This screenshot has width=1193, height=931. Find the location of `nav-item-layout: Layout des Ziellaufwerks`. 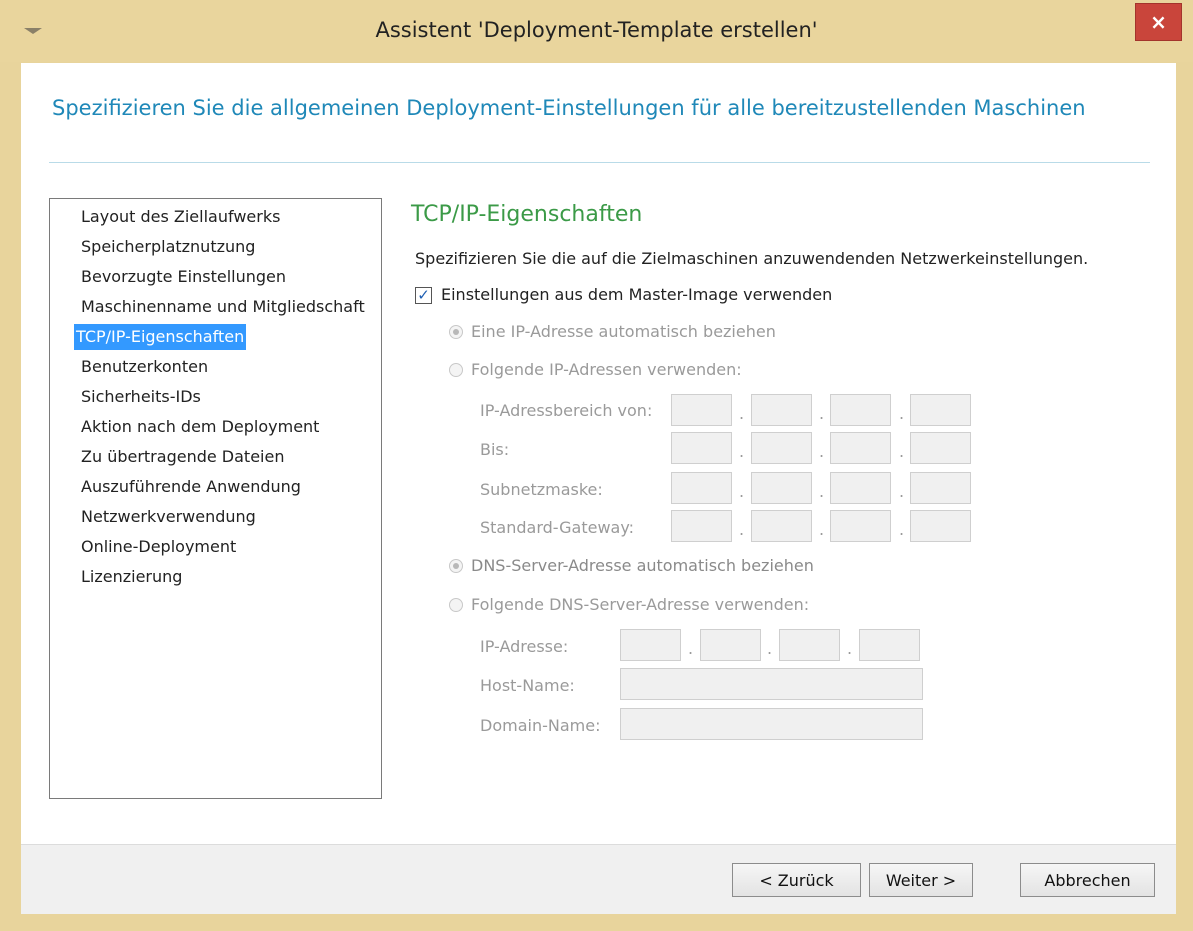

nav-item-layout: Layout des Ziellaufwerks is located at coordinates (180, 217).